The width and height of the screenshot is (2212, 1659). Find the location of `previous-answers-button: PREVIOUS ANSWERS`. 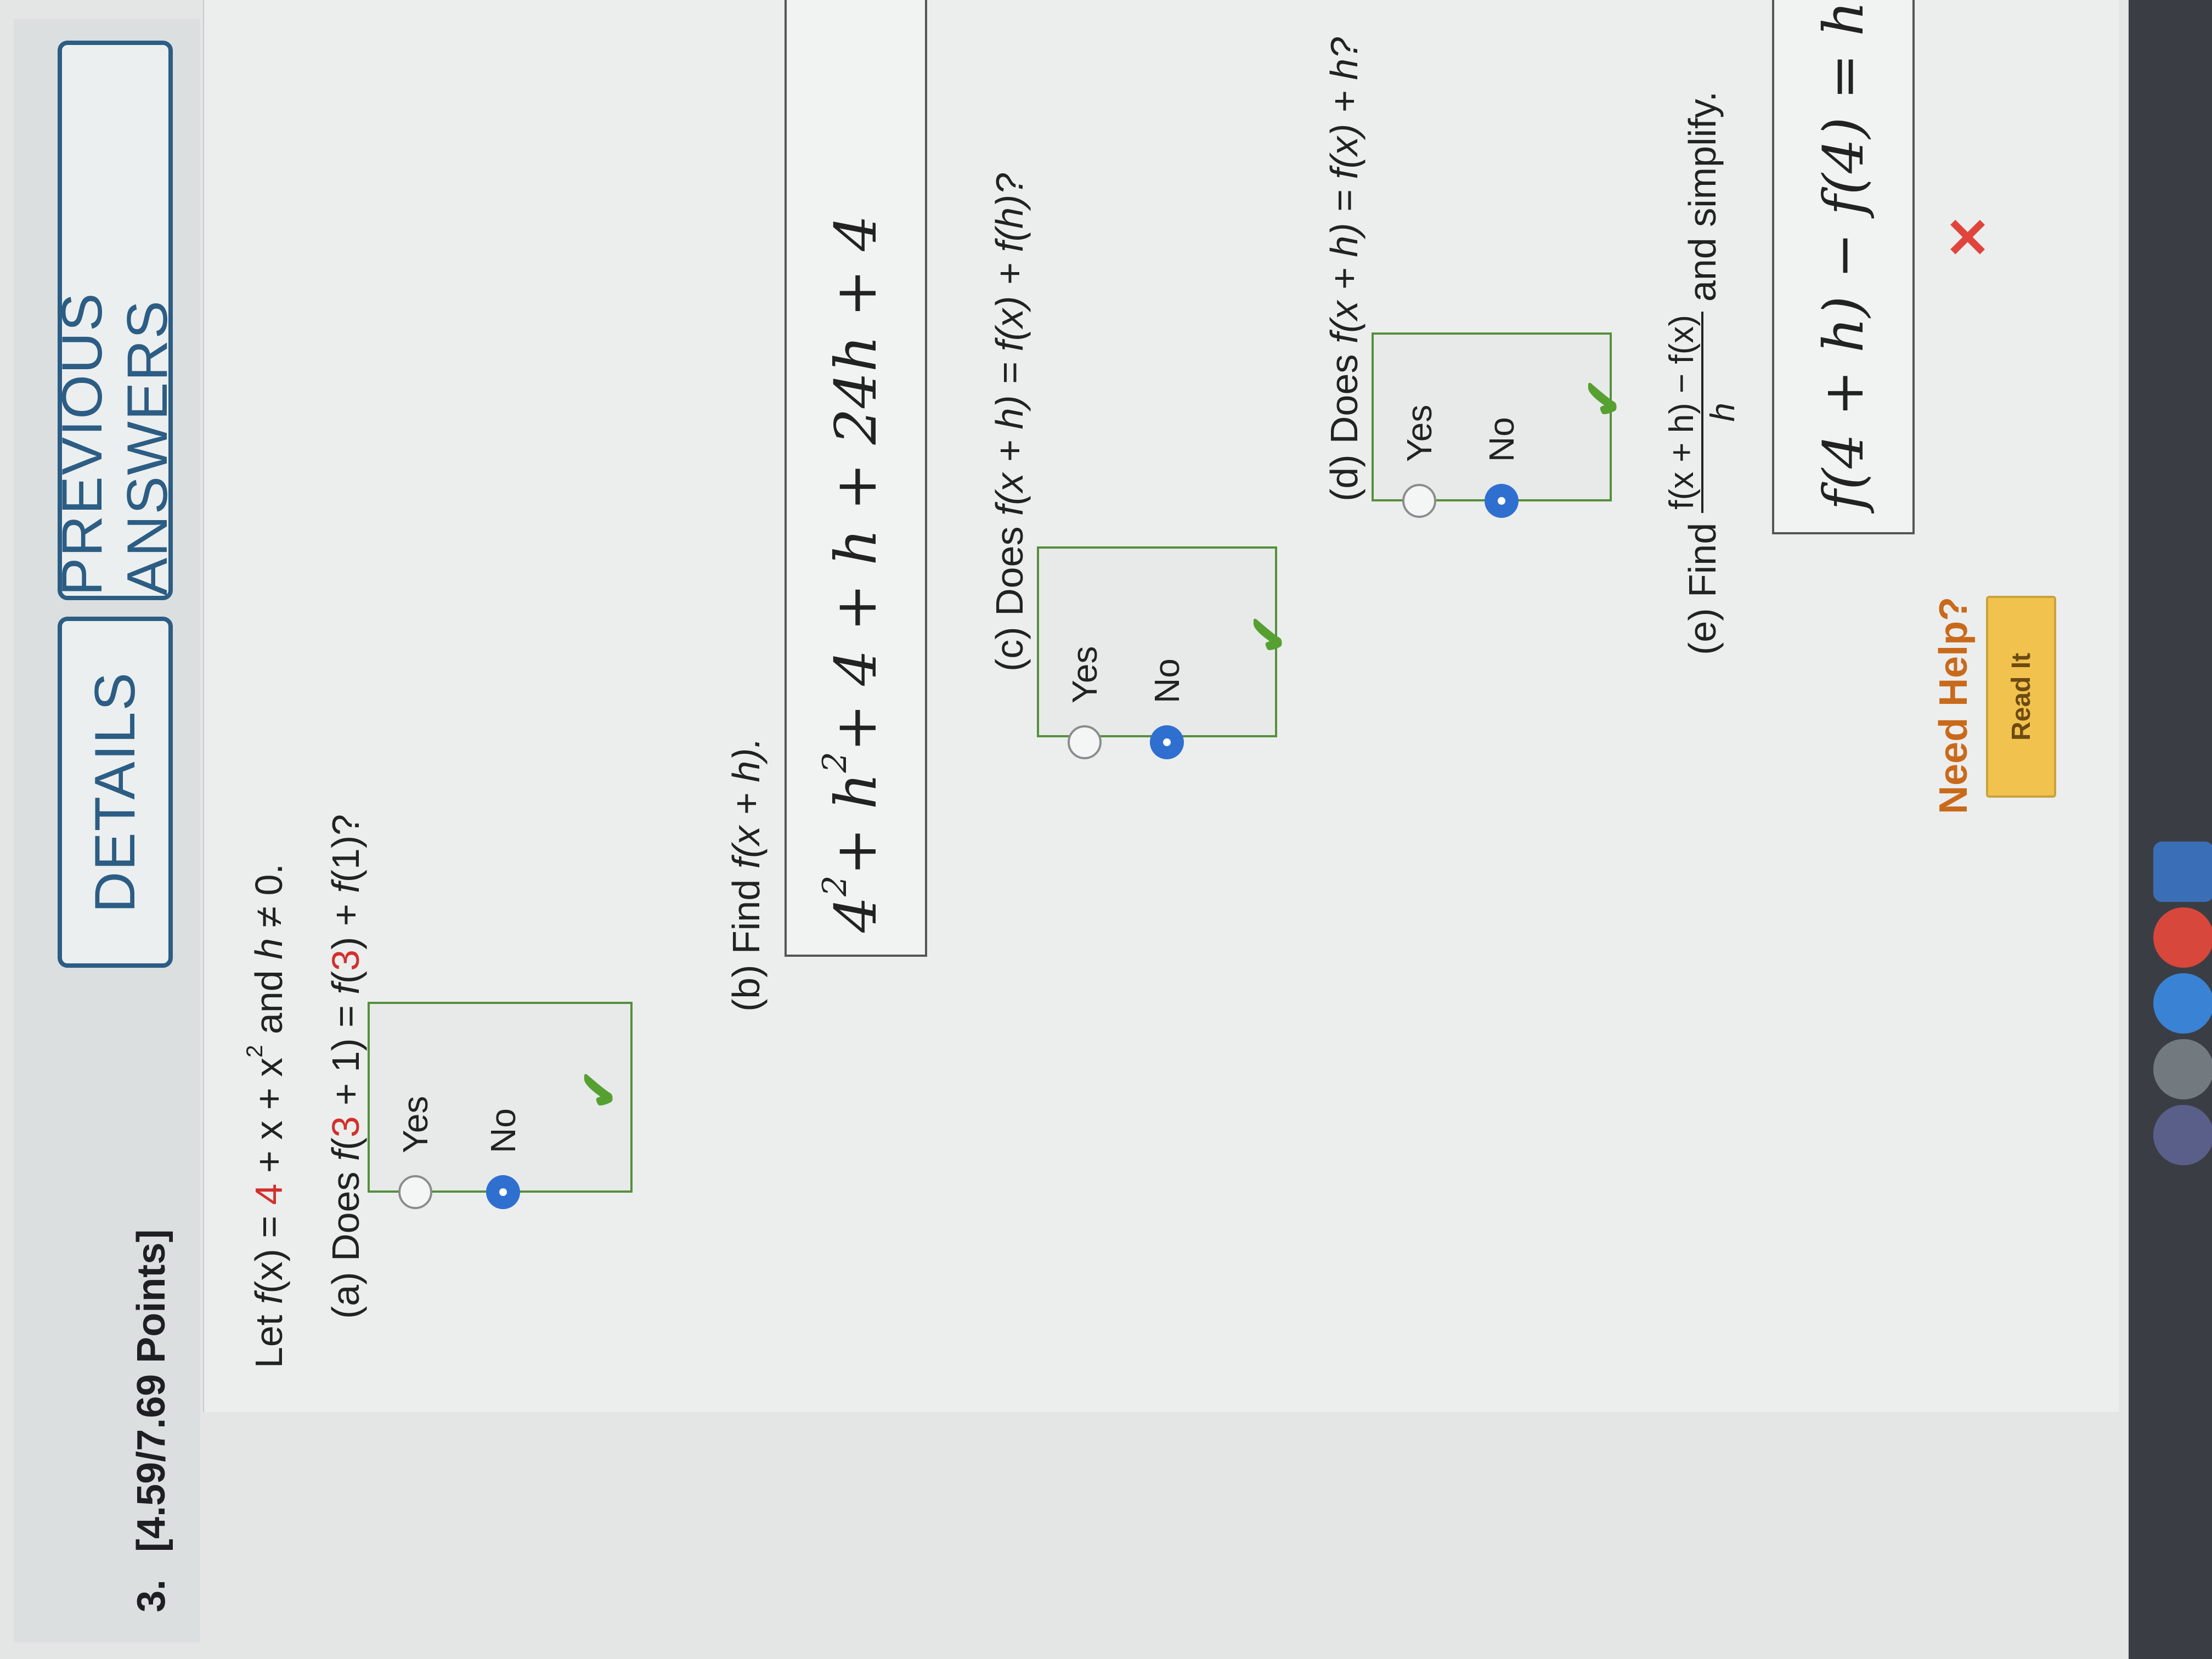

previous-answers-button: PREVIOUS ANSWERS is located at coordinates (114, 320).